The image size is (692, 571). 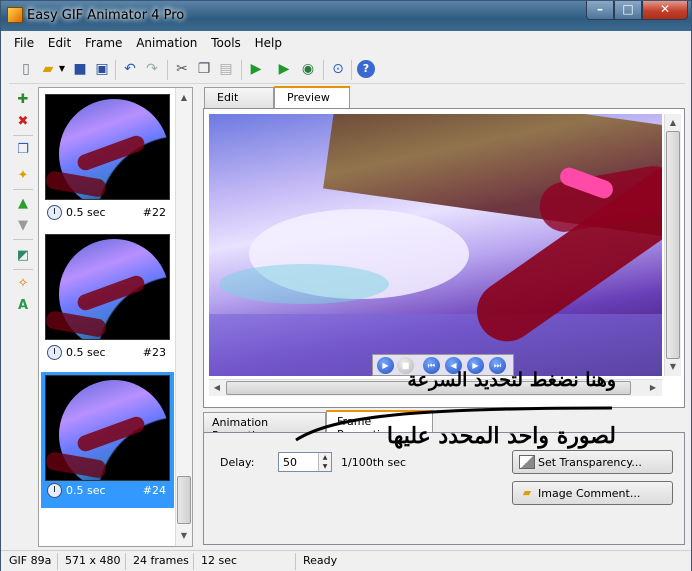 What do you see at coordinates (93, 560) in the screenshot?
I see `status-size: 571 x 480` at bounding box center [93, 560].